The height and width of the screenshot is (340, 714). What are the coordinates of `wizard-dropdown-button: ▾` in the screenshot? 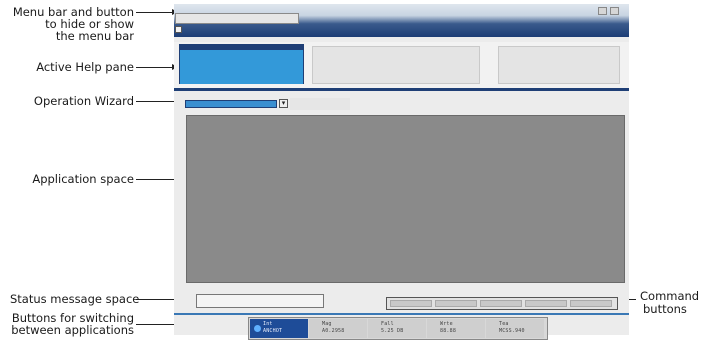 It's located at (283, 103).